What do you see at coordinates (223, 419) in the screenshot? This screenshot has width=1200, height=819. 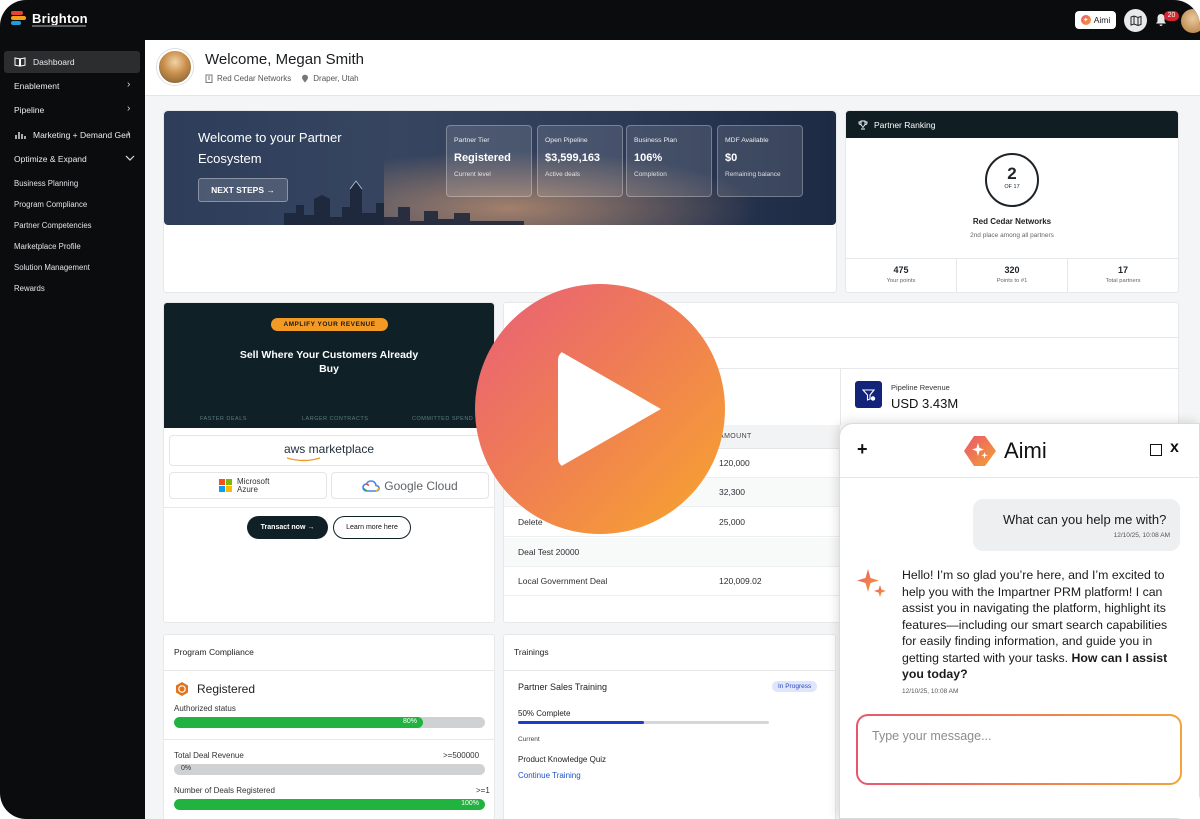 I see `benefit-label: FASTER DEALS` at bounding box center [223, 419].